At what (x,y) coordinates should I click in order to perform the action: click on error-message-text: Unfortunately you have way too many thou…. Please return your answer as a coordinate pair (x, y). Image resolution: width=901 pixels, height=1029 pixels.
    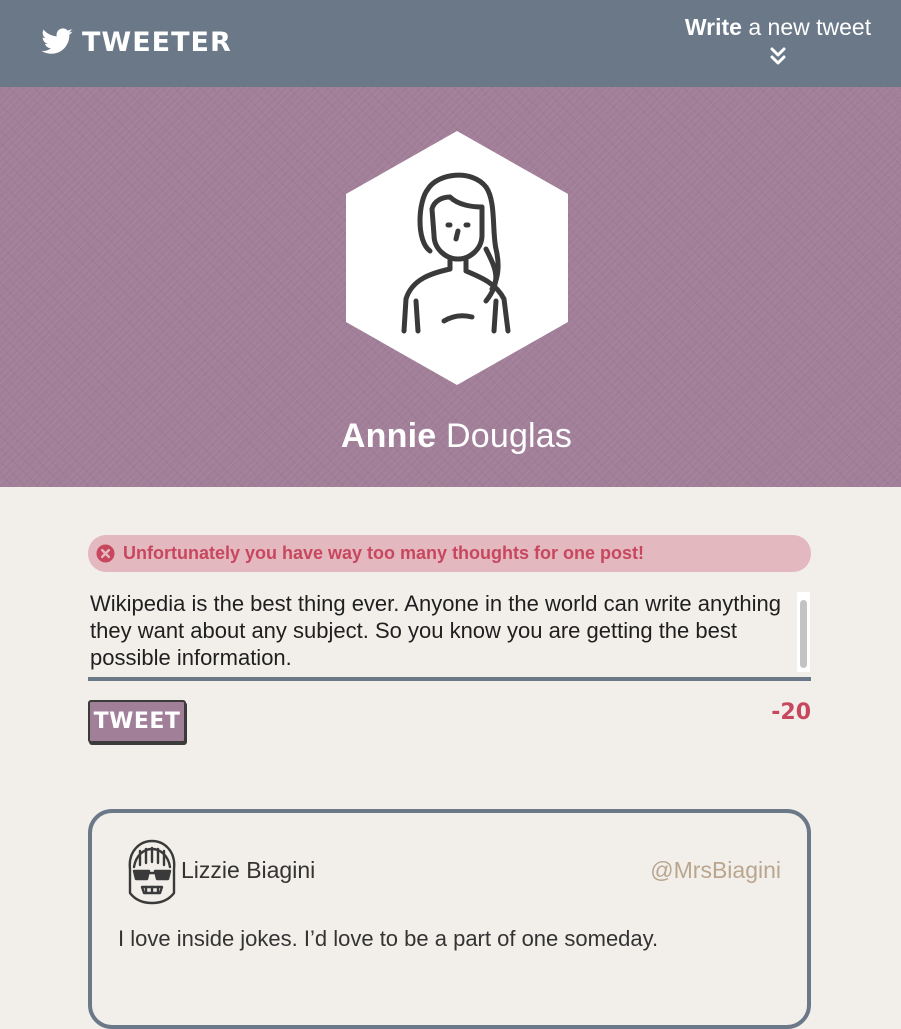
    Looking at the image, I should click on (384, 553).